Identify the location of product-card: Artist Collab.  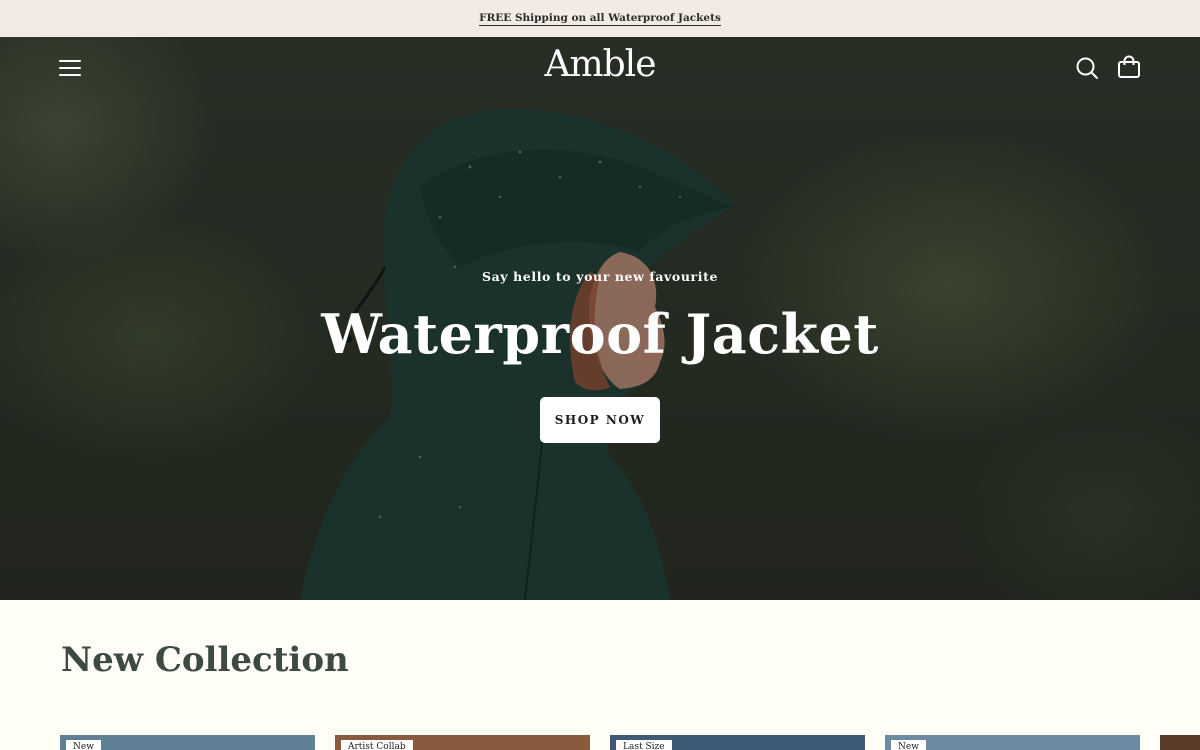
(462, 742).